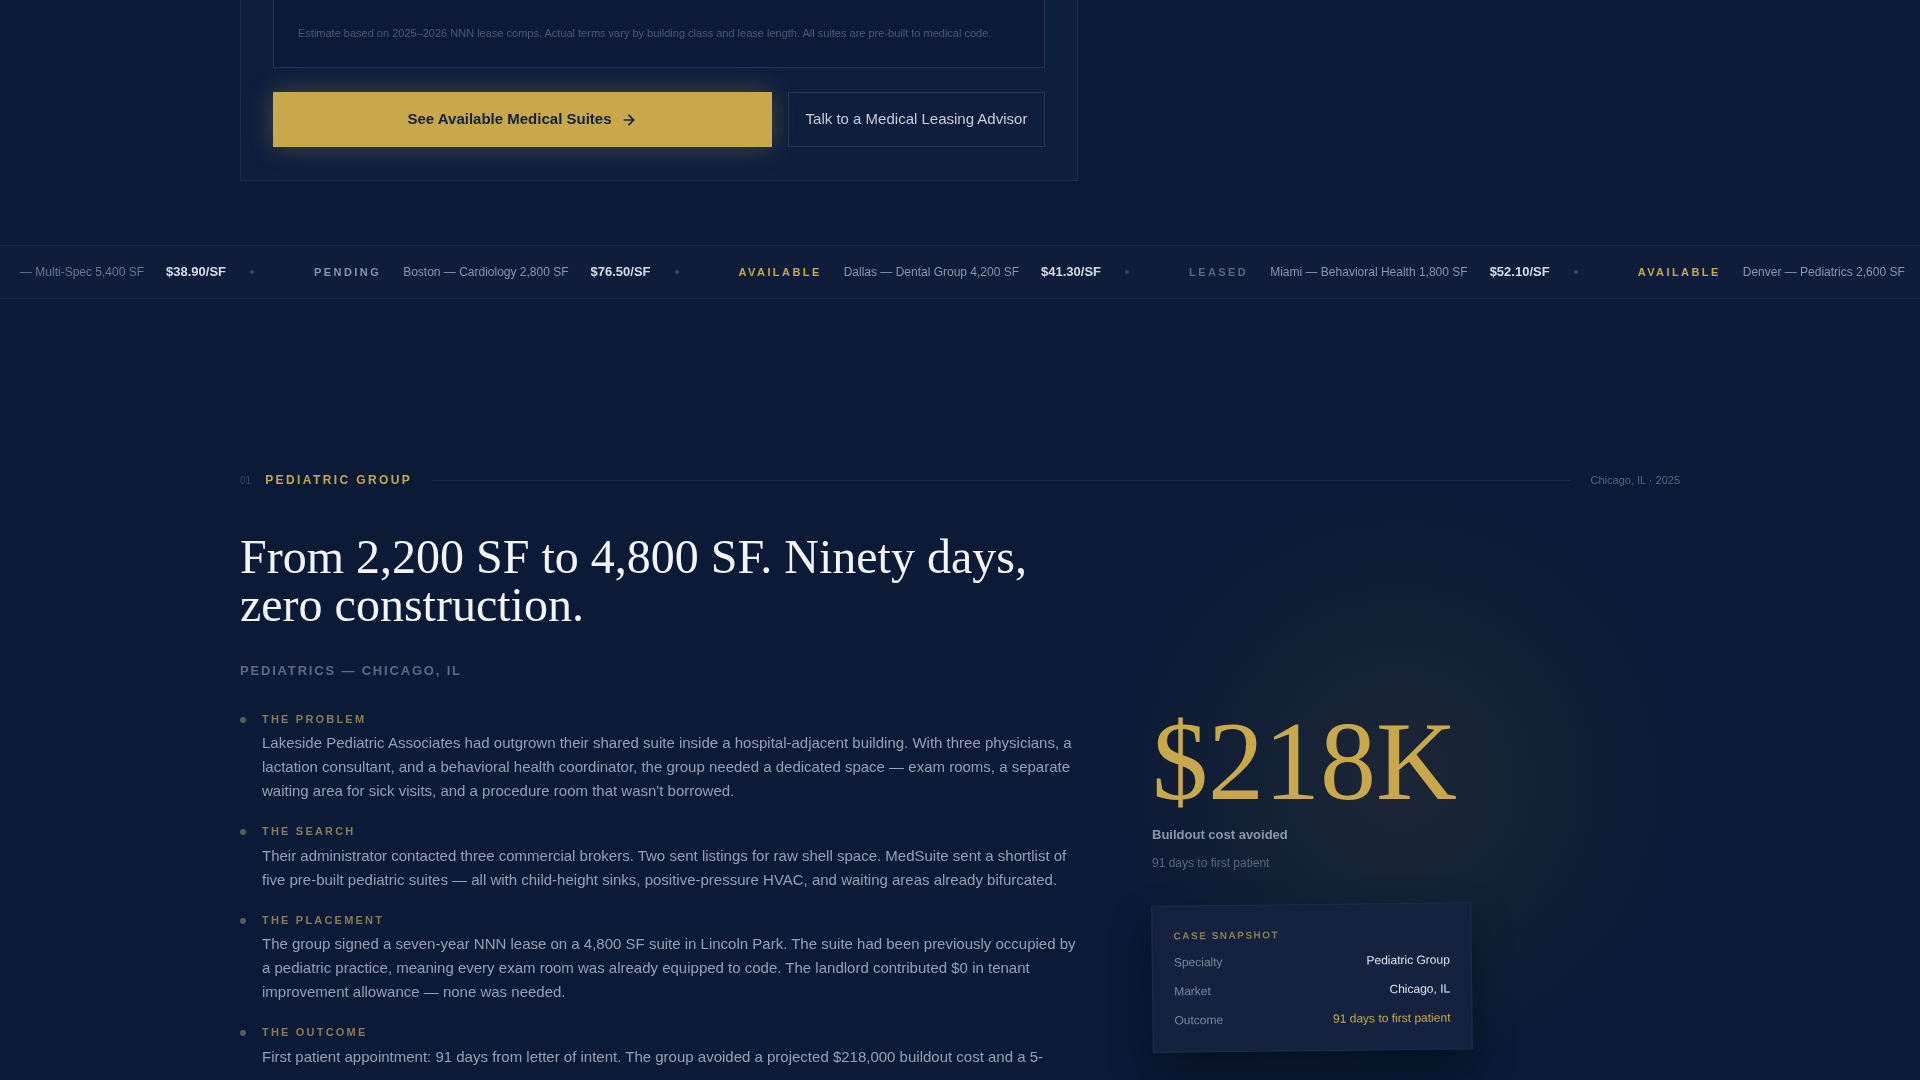  Describe the element at coordinates (196, 272) in the screenshot. I see `price-text: $38.90/SF` at that location.